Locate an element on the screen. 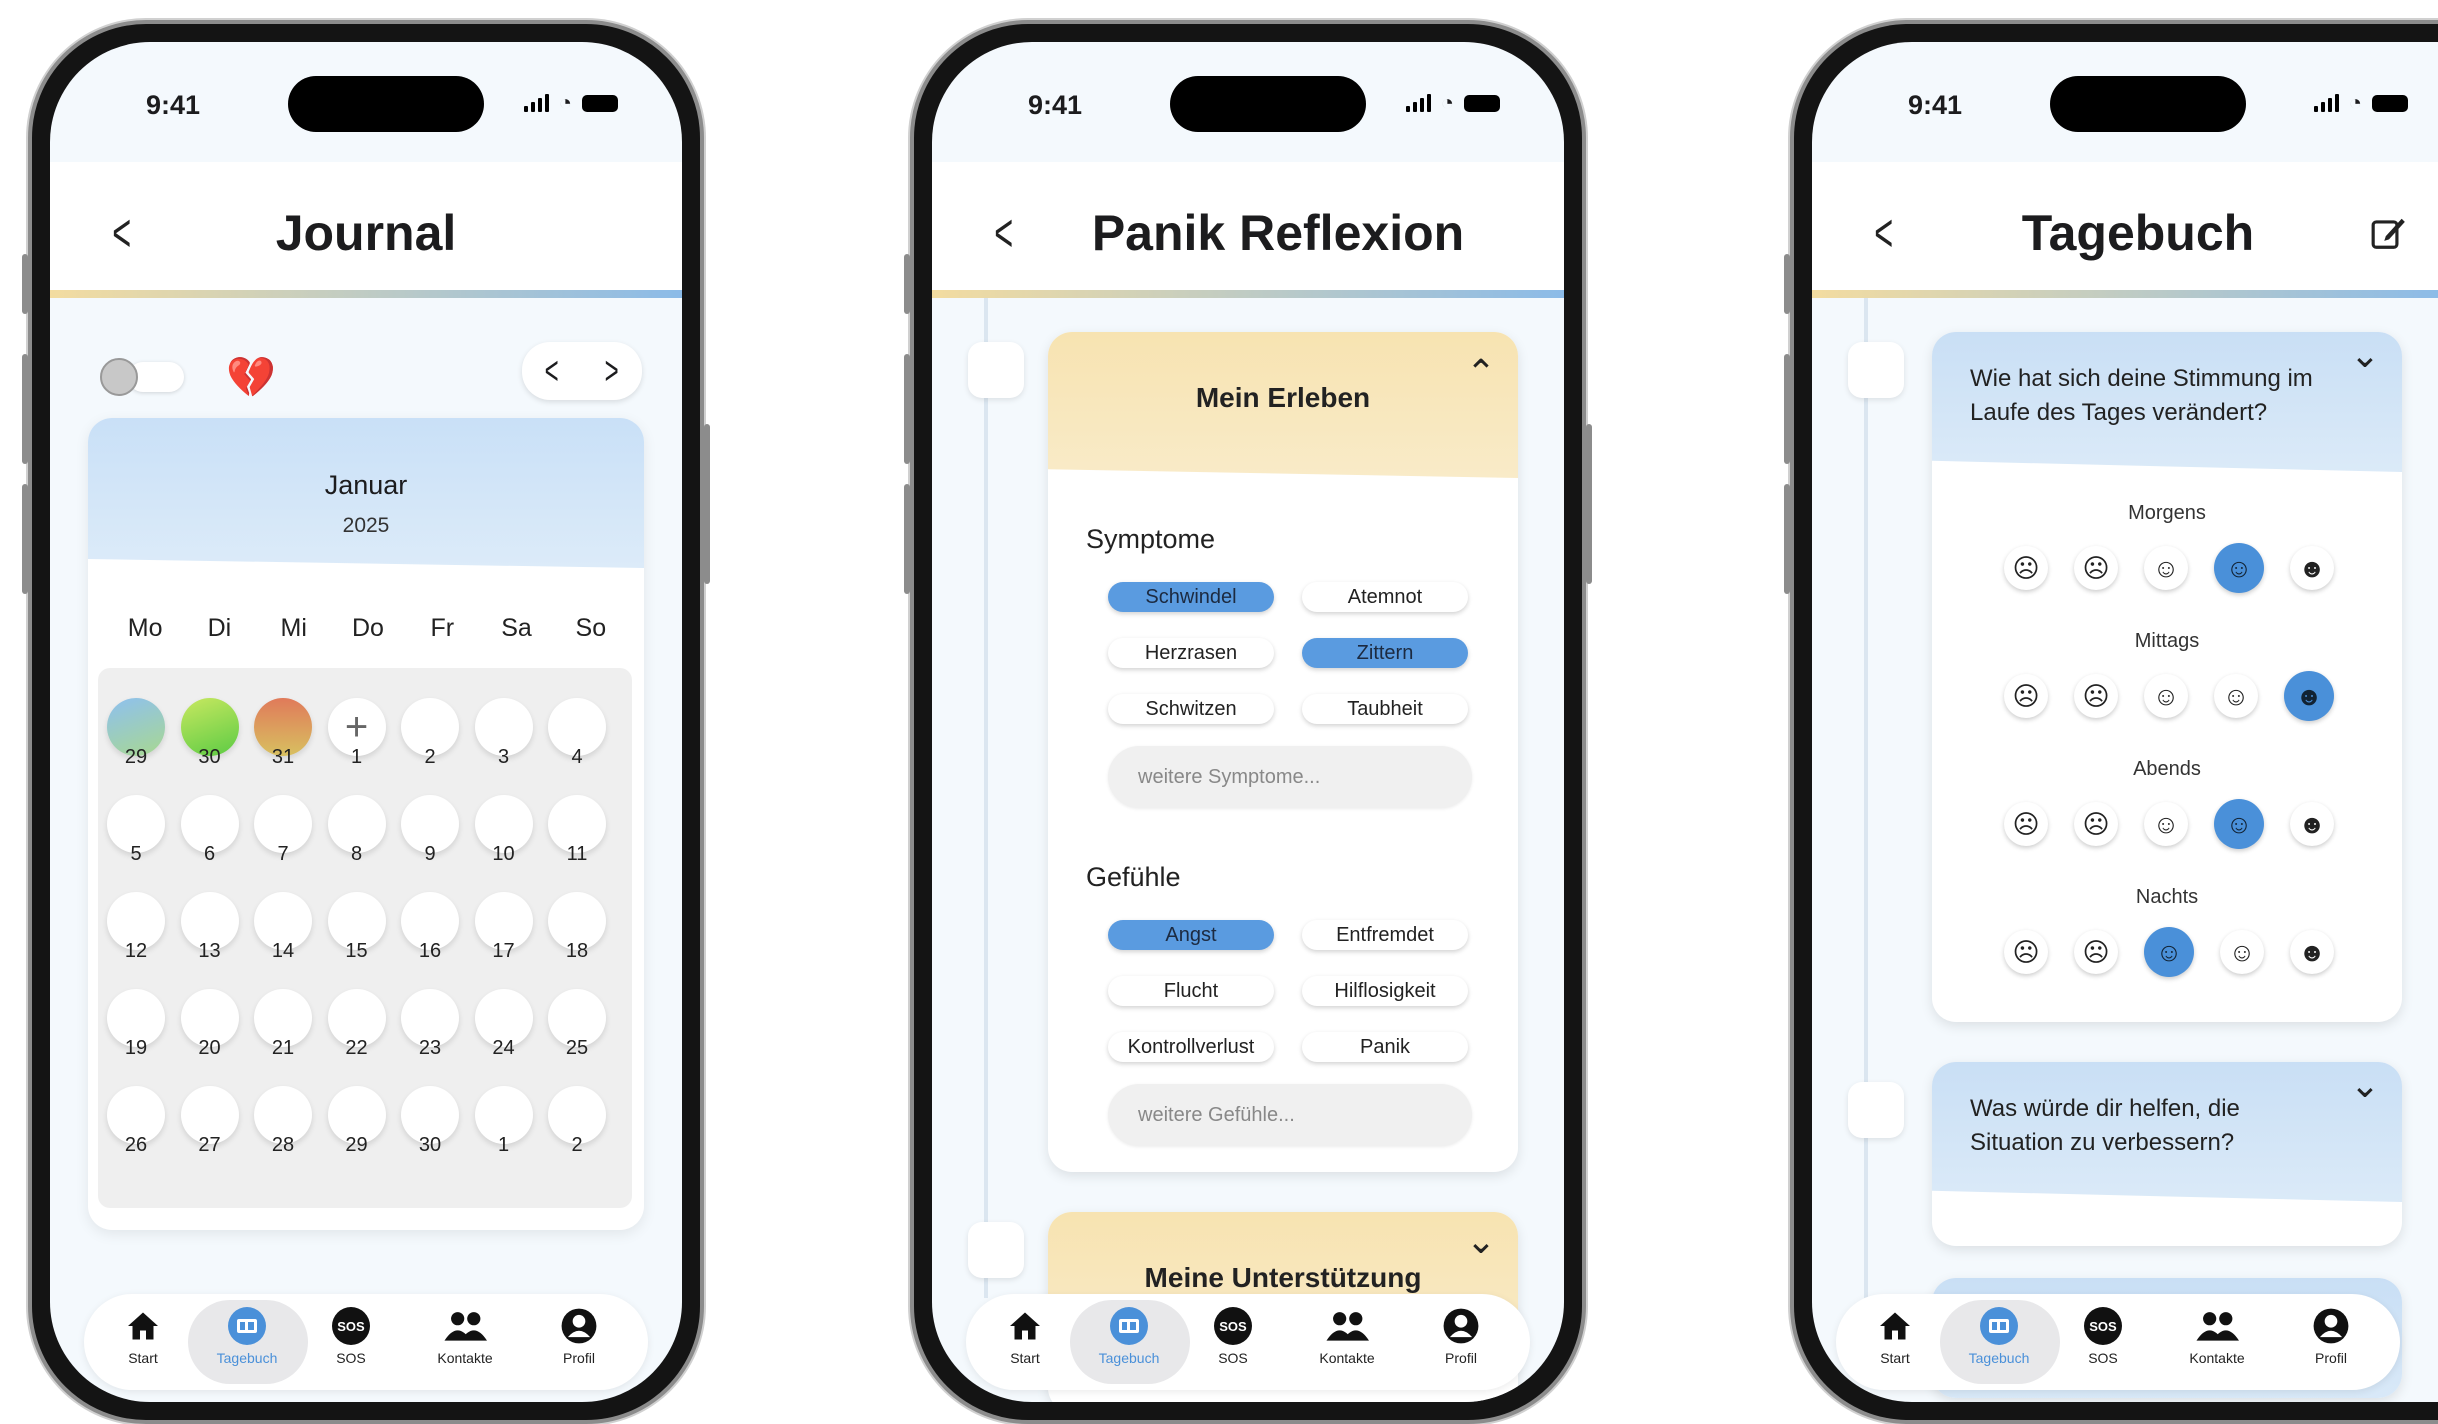  calendar-day: +1 is located at coordinates (357, 733).